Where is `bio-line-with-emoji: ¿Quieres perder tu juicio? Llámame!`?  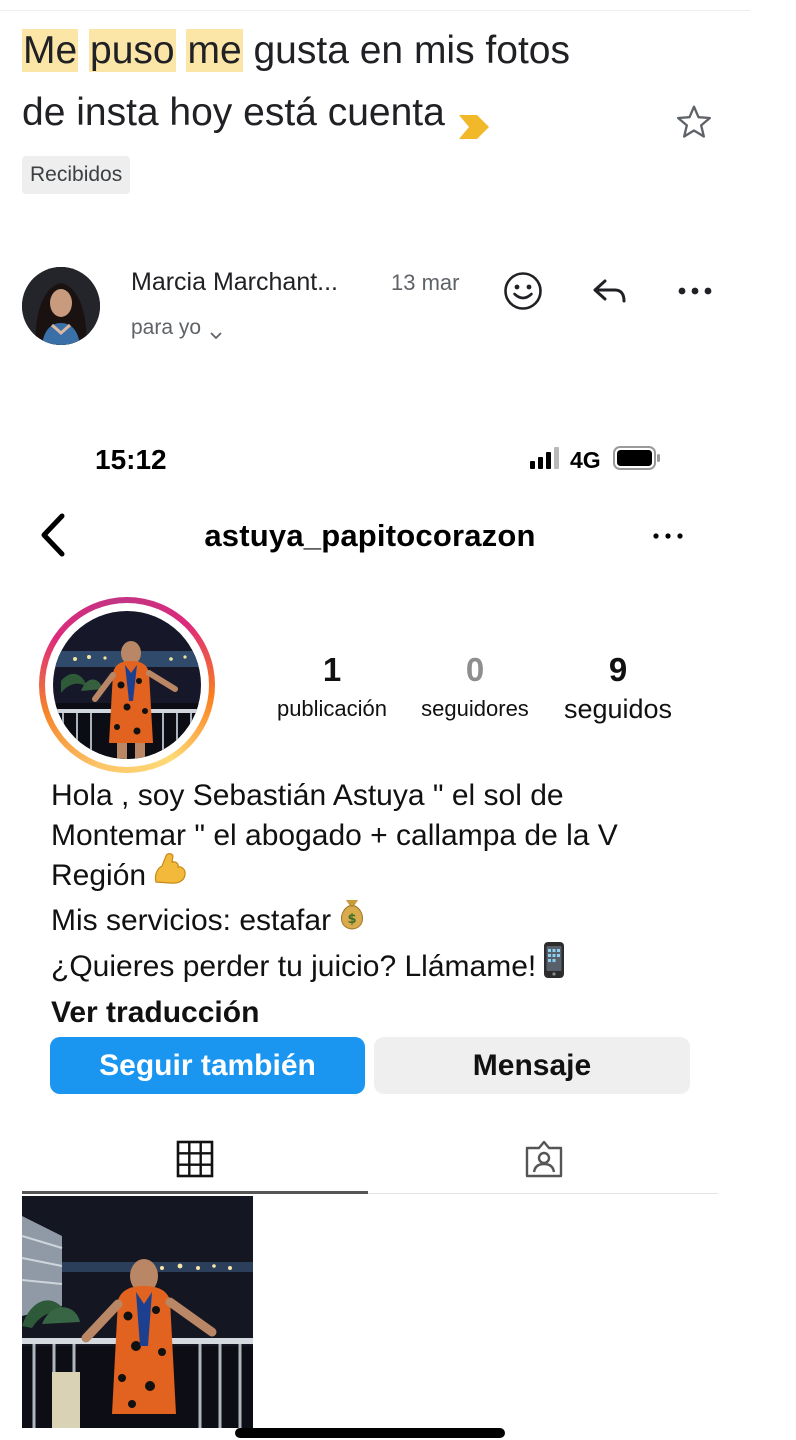
bio-line-with-emoji: ¿Quieres perder tu juicio? Llámame! is located at coordinates (381, 967).